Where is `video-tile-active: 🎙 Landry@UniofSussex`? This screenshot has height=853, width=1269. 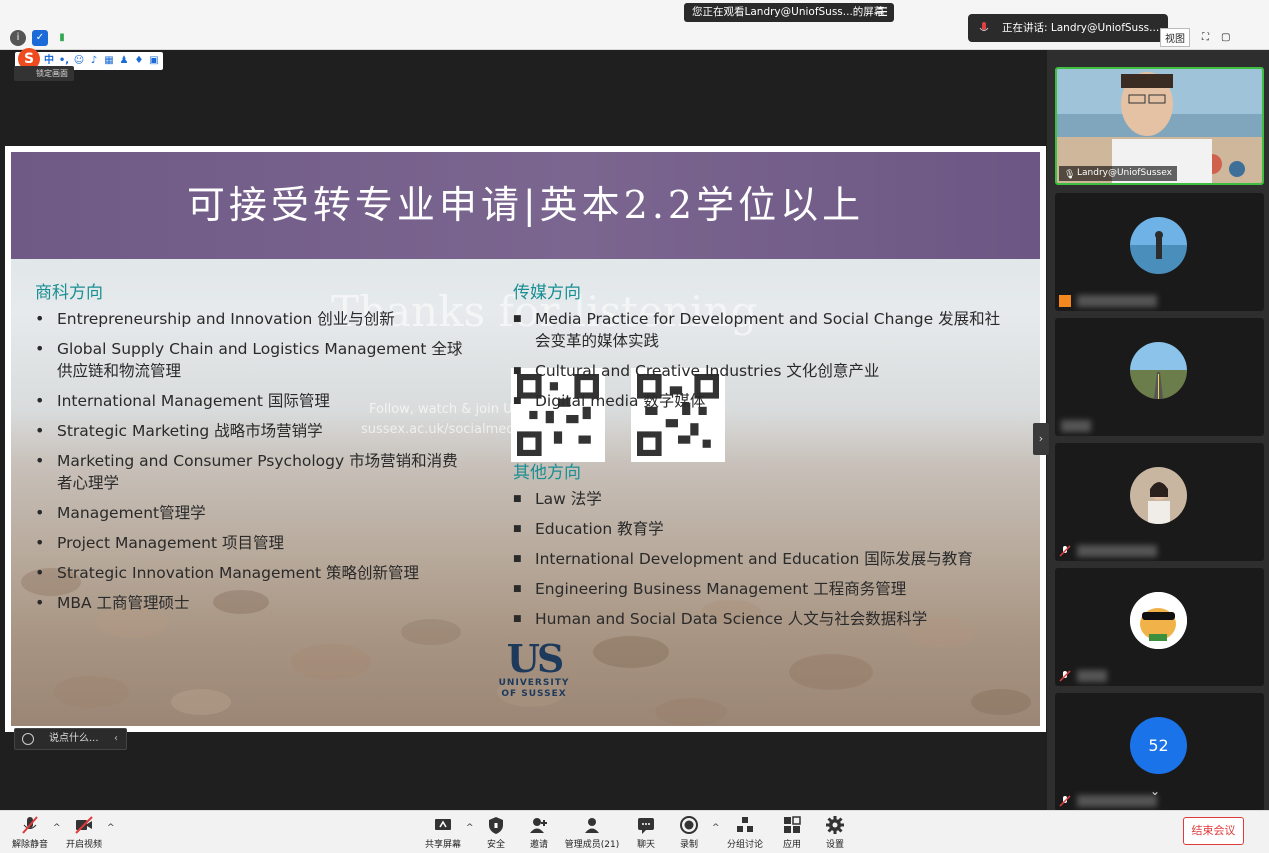
video-tile-active: 🎙 Landry@UniofSussex is located at coordinates (1159, 126).